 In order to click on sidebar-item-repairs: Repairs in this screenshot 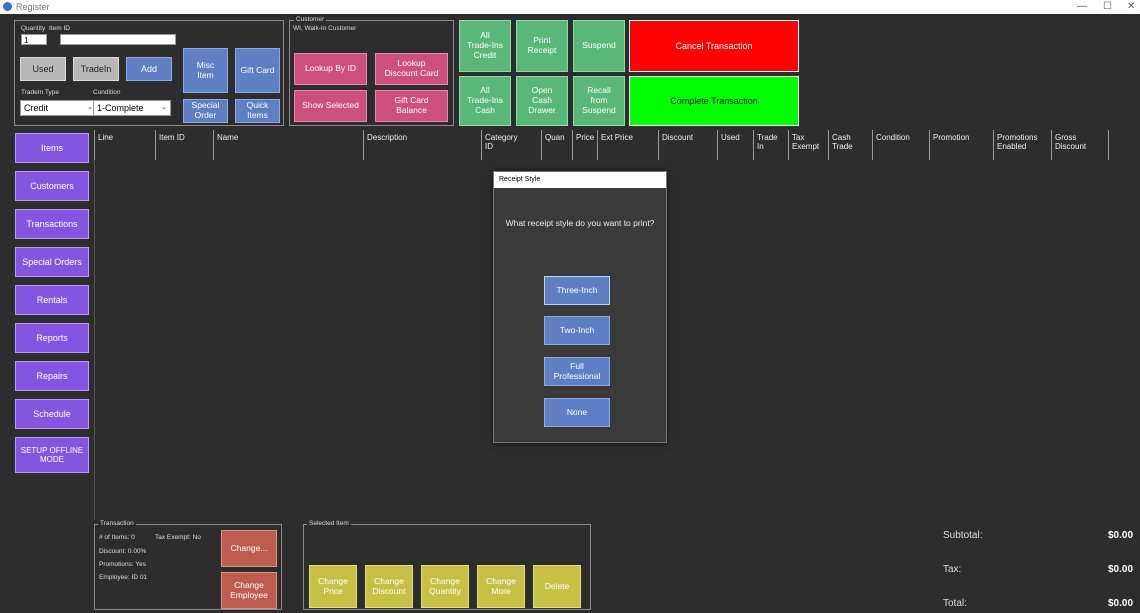, I will do `click(52, 376)`.